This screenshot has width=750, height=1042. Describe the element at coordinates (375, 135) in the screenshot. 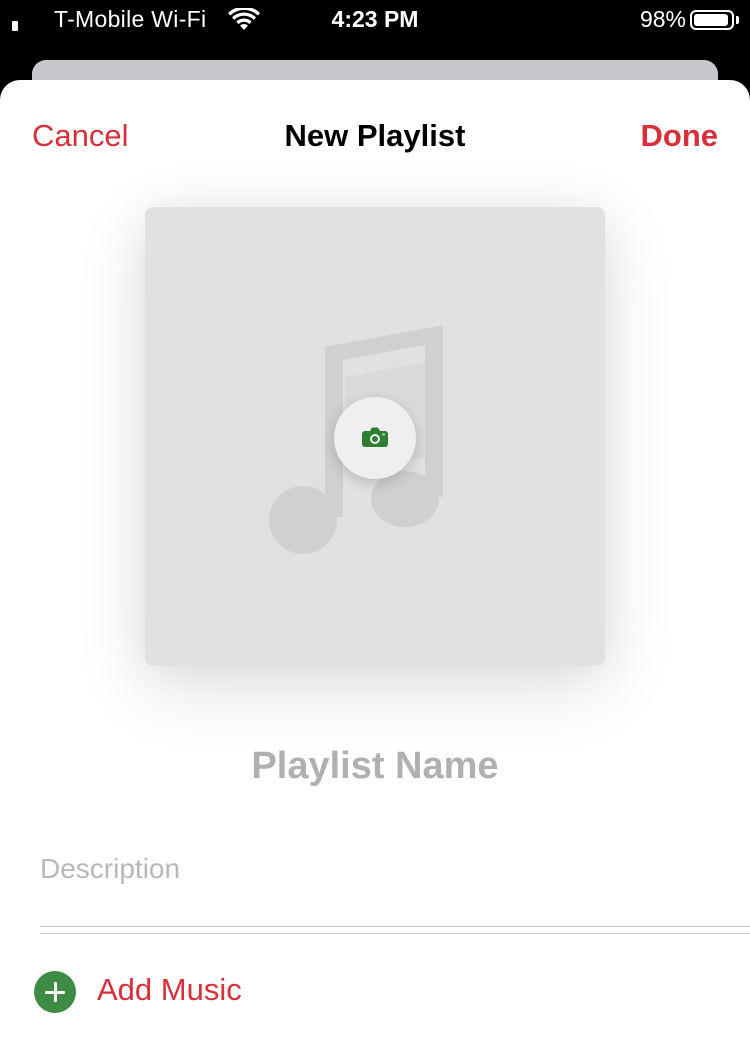

I see `page-title: New Playlist` at that location.